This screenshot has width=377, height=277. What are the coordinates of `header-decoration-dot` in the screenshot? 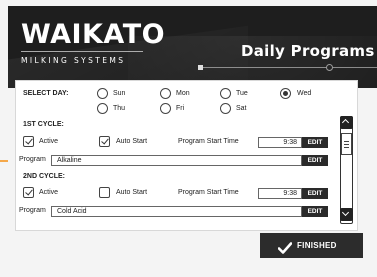 It's located at (329, 67).